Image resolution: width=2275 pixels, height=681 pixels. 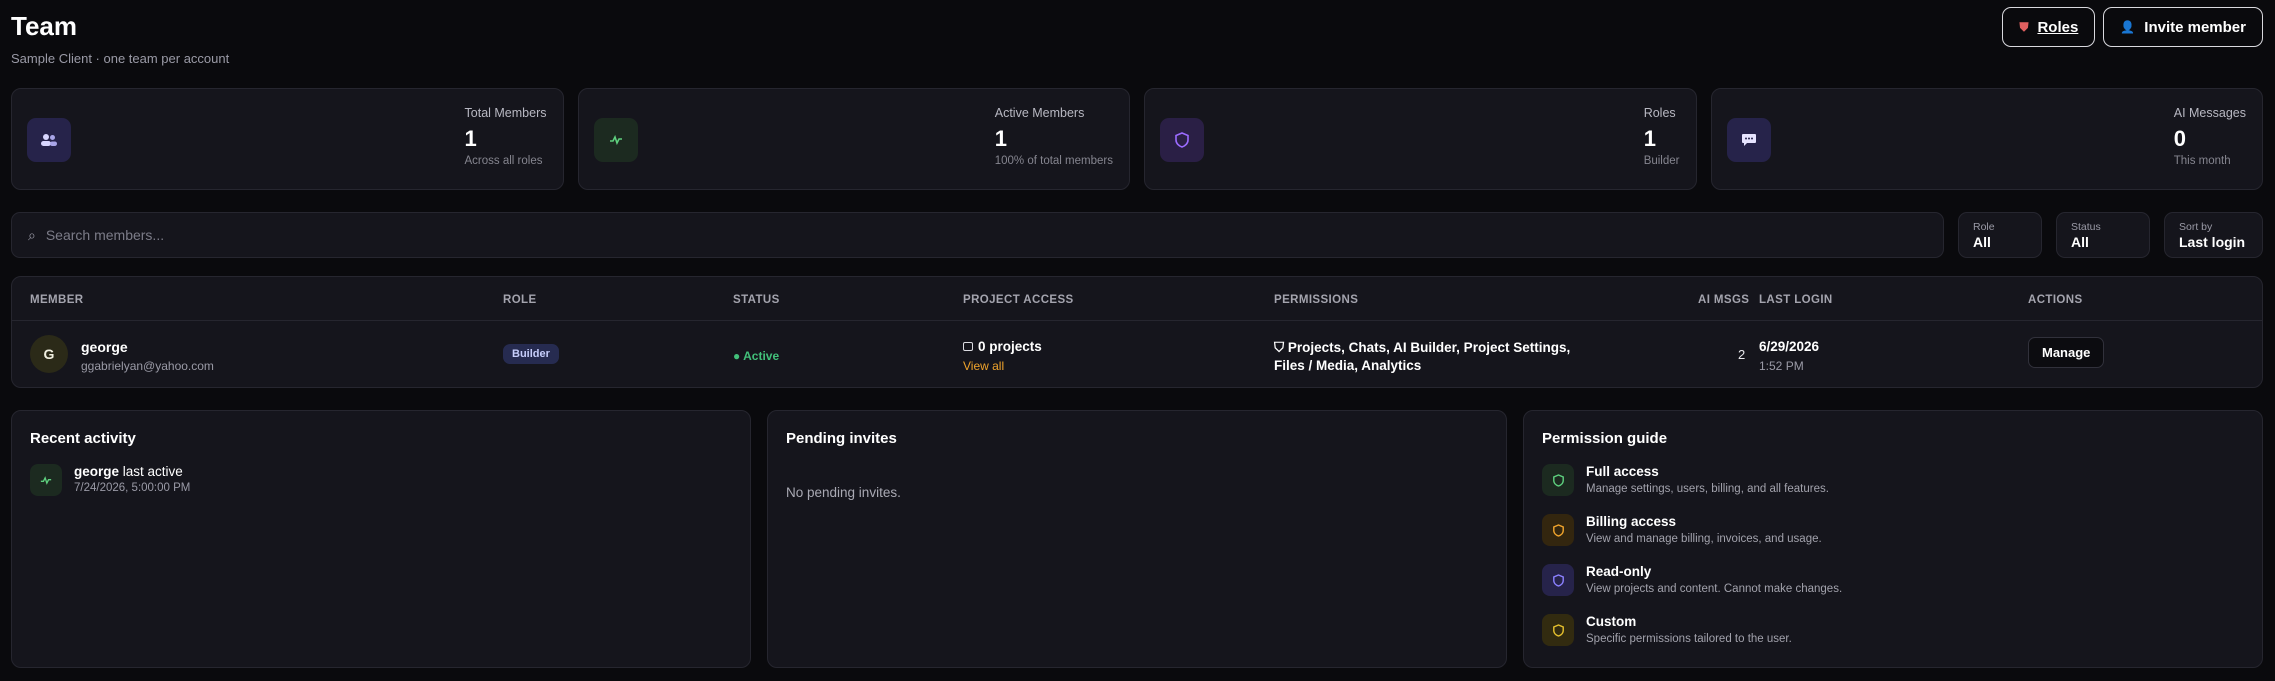 I want to click on column-header-last-login: LAST LOGIN, so click(x=1796, y=300).